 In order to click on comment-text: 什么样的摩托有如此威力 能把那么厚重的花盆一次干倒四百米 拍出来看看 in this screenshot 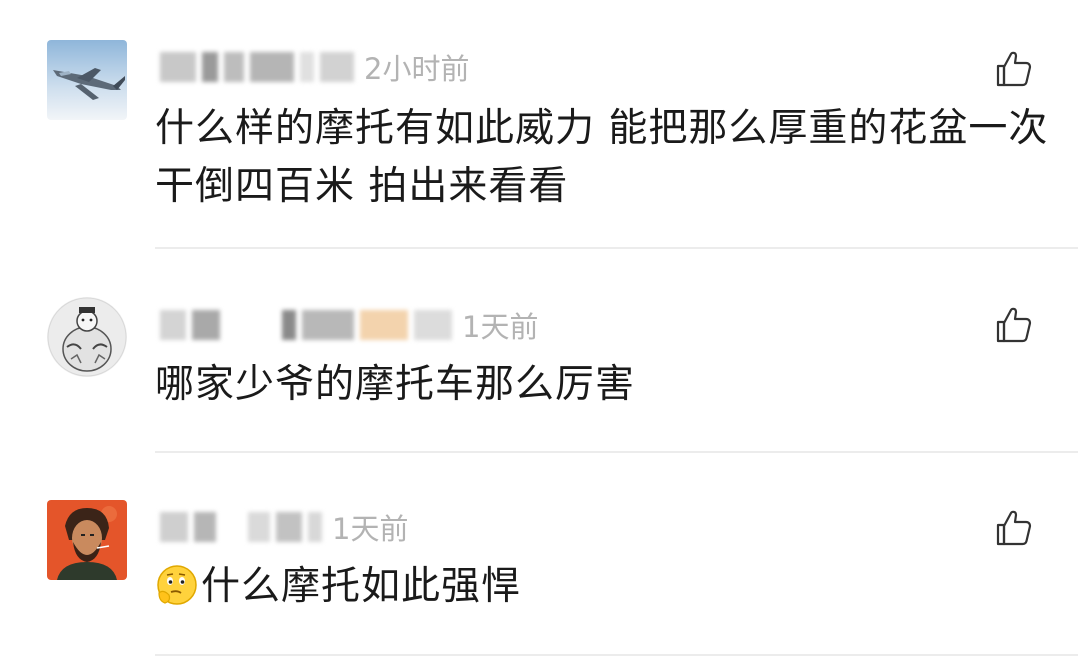, I will do `click(602, 157)`.